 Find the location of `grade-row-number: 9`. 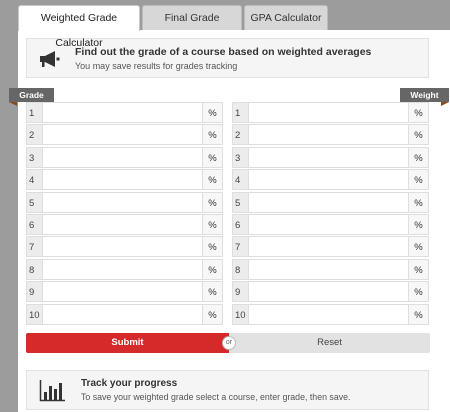

grade-row-number: 9 is located at coordinates (34, 292).